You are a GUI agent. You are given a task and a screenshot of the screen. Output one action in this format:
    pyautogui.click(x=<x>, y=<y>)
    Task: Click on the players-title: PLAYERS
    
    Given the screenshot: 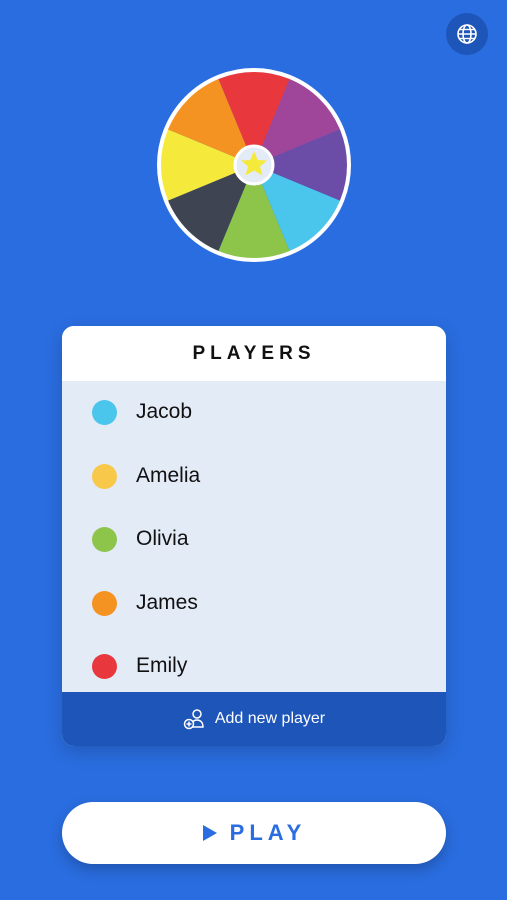 What is the action you would take?
    pyautogui.click(x=254, y=353)
    